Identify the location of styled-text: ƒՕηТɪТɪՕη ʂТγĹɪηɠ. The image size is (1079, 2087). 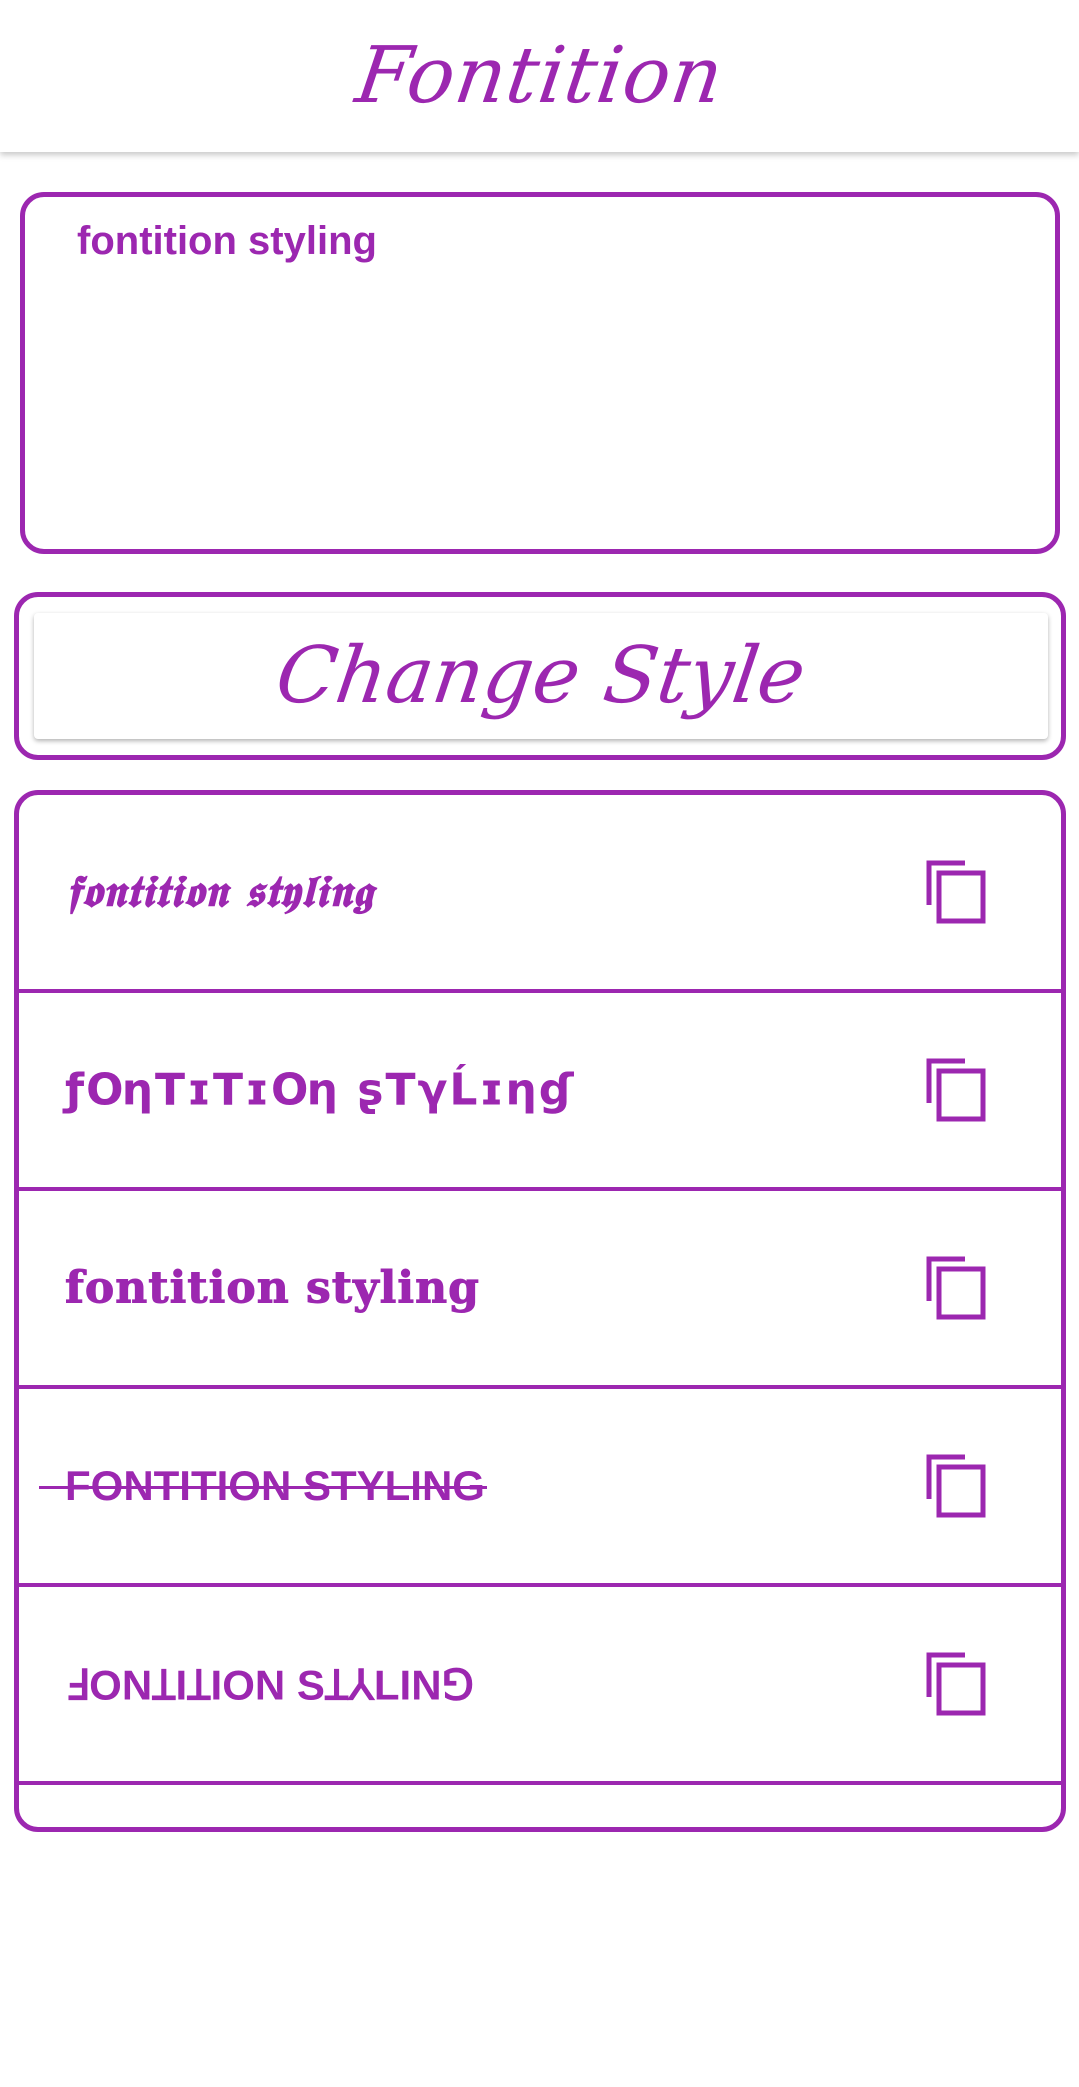
(320, 1090).